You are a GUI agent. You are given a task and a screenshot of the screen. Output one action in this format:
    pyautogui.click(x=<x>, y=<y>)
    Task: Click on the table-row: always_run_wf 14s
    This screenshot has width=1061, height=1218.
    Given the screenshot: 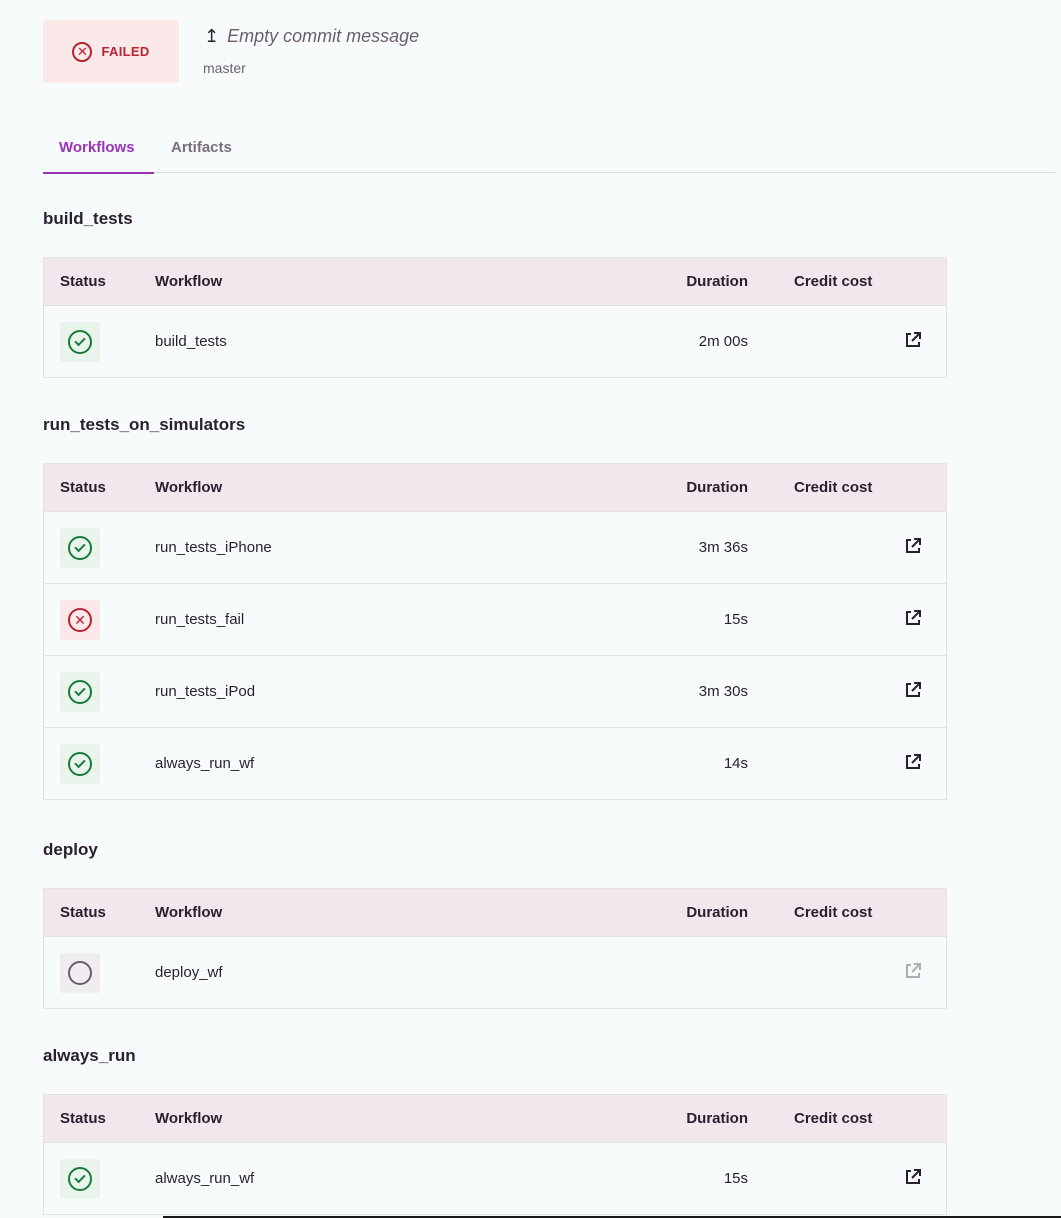 What is the action you would take?
    pyautogui.click(x=495, y=763)
    